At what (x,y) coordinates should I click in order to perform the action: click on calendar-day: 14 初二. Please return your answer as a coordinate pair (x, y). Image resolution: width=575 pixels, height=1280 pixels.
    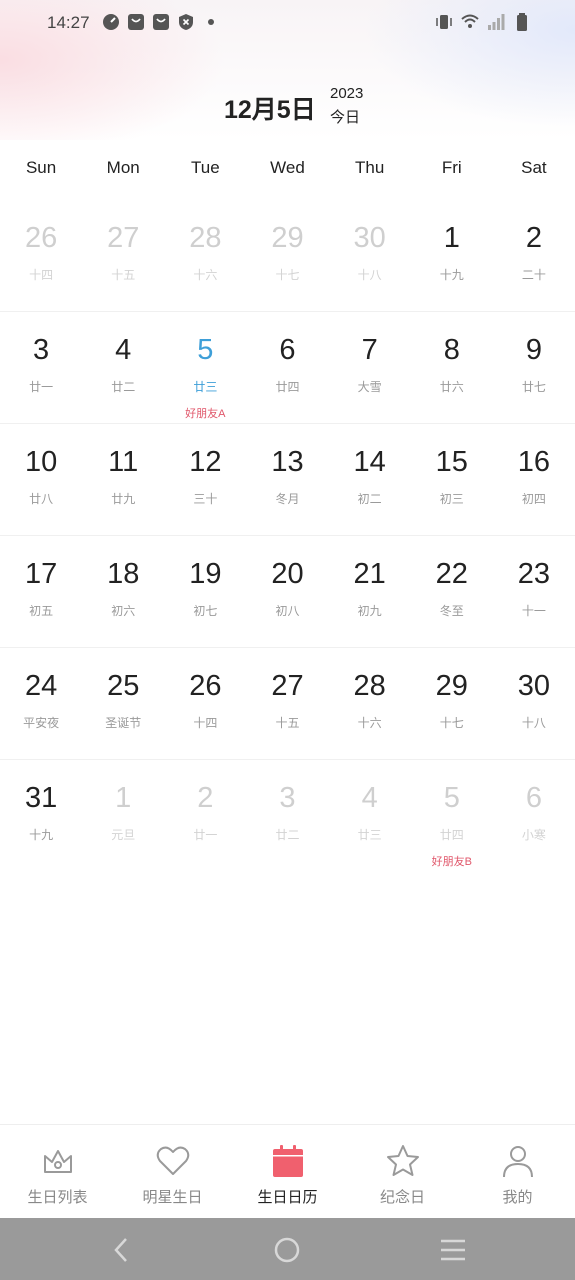
    Looking at the image, I should click on (370, 479).